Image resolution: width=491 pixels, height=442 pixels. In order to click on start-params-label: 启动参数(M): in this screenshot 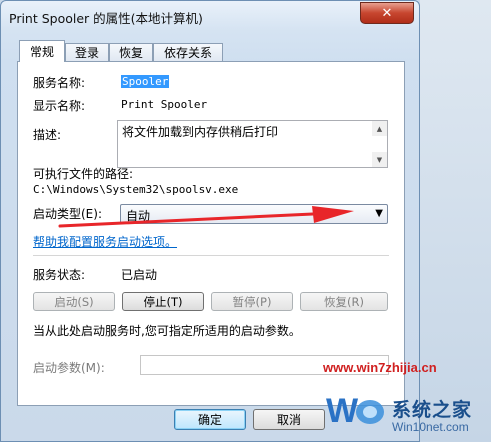, I will do `click(69, 368)`.